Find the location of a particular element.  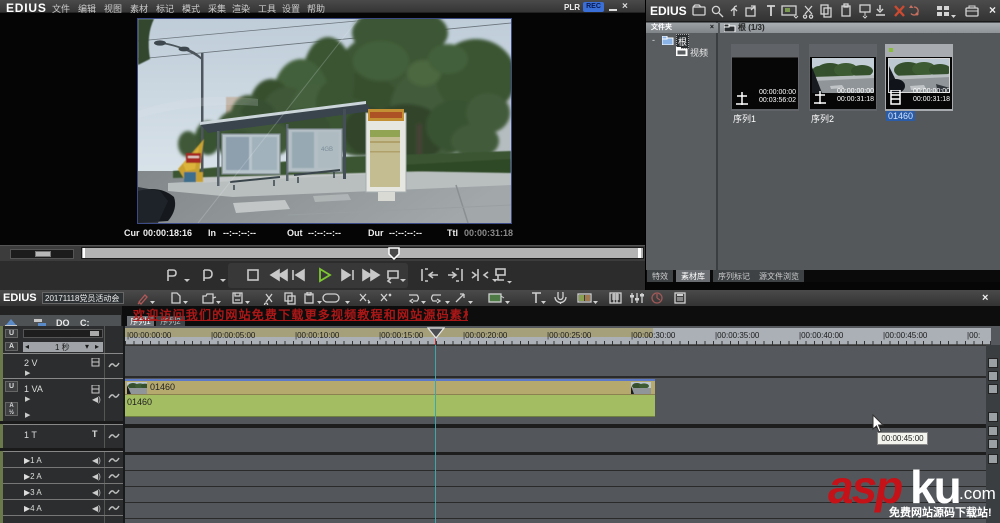

svg-text: 4GB is located at coordinates (327, 150).